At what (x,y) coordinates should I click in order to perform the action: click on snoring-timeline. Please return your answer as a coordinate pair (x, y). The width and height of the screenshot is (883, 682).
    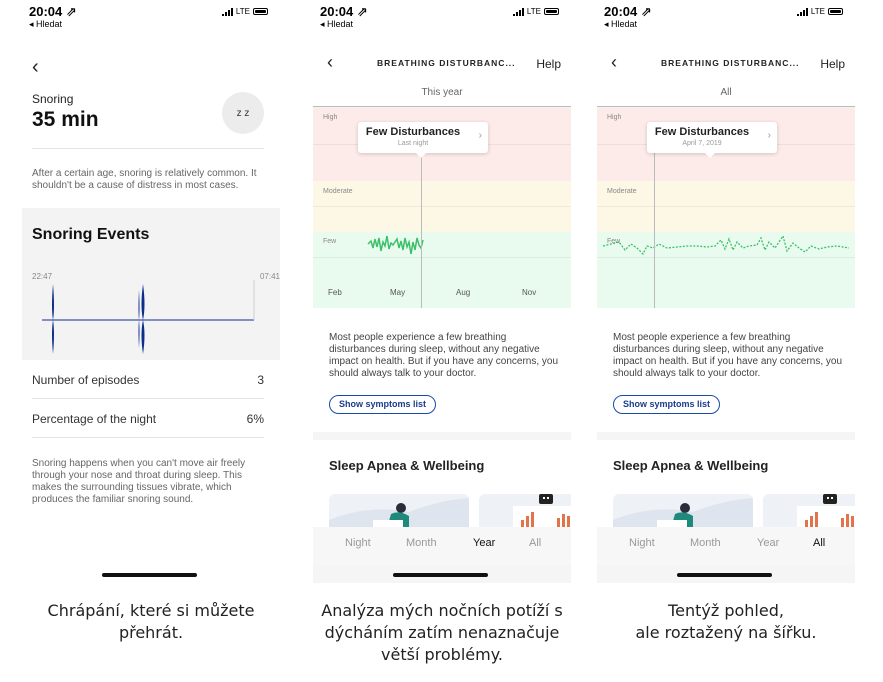
    Looking at the image, I should click on (151, 284).